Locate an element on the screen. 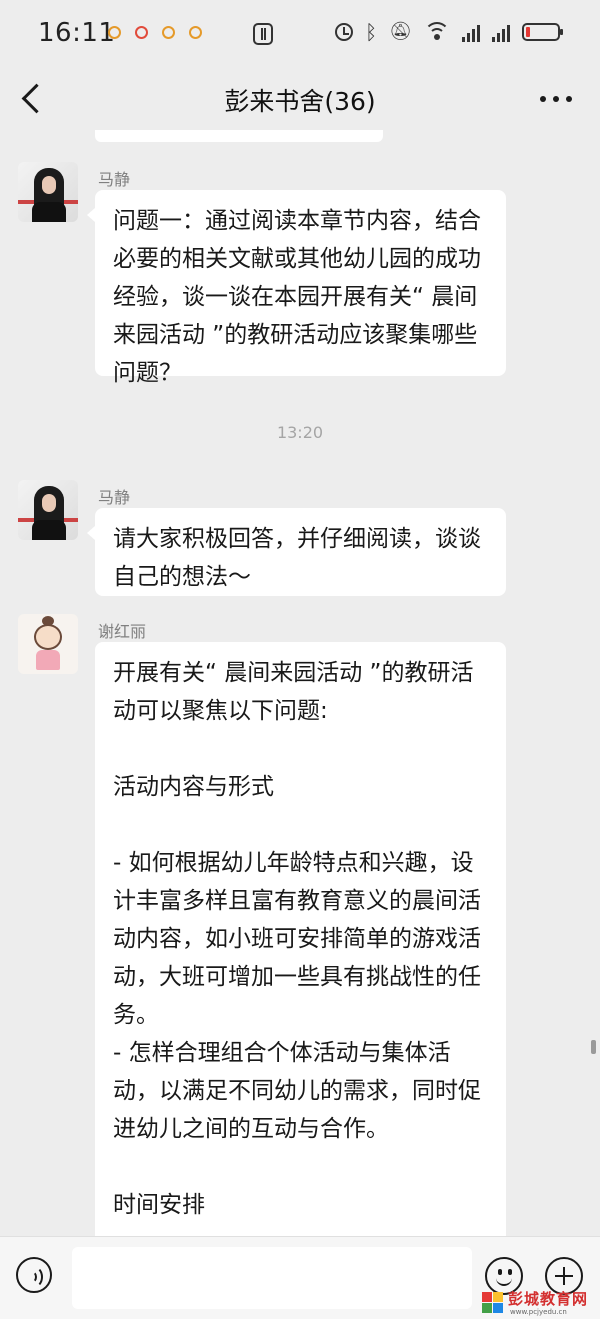  nfc-icon is located at coordinates (263, 34).